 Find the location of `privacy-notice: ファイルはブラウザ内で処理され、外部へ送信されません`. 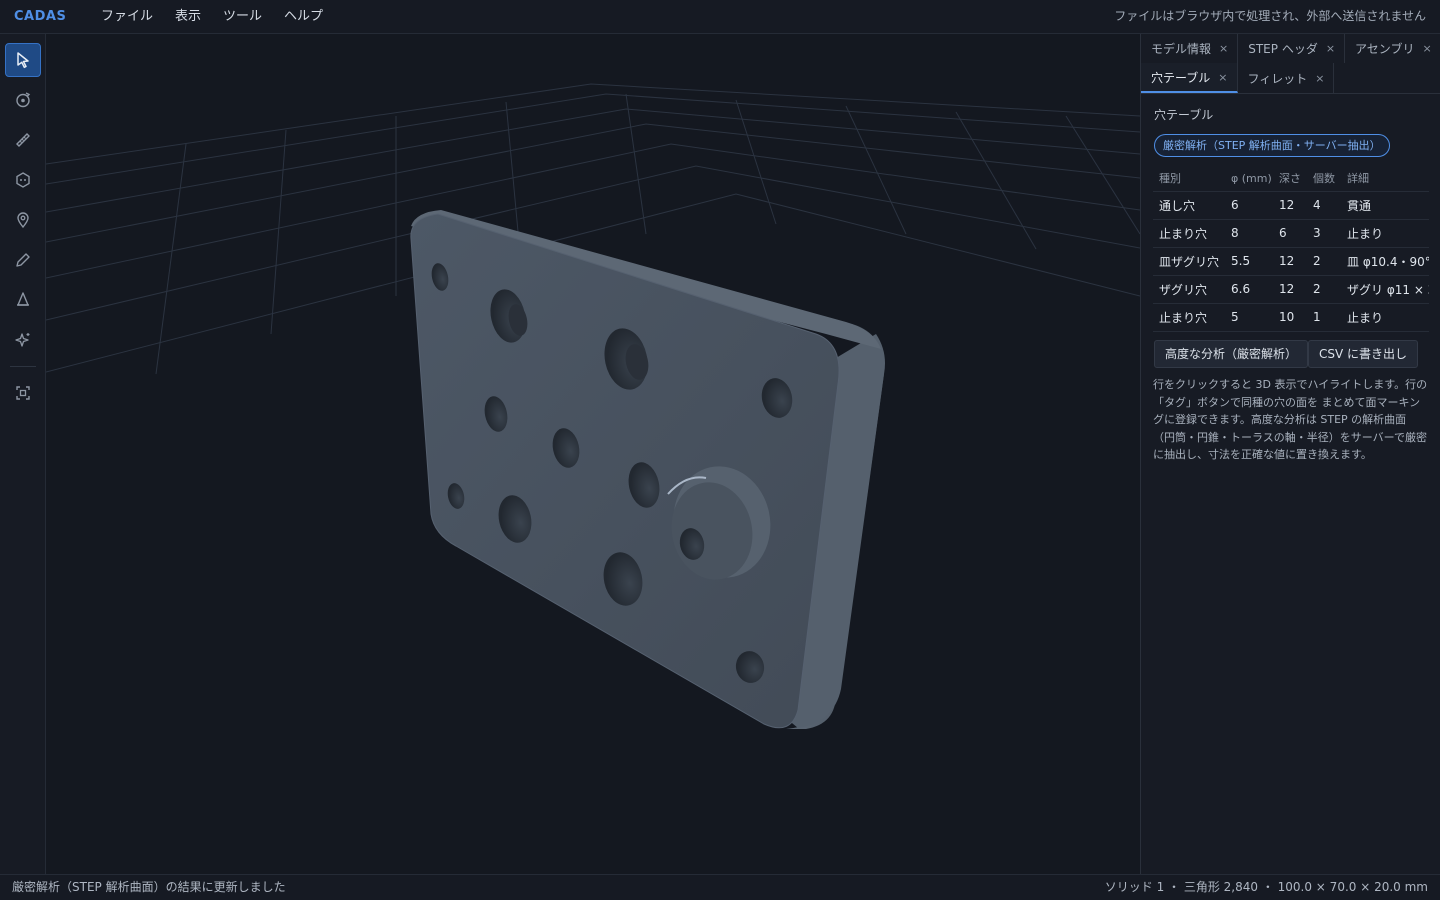

privacy-notice: ファイルはブラウザ内で処理され、外部へ送信されません is located at coordinates (1270, 16).